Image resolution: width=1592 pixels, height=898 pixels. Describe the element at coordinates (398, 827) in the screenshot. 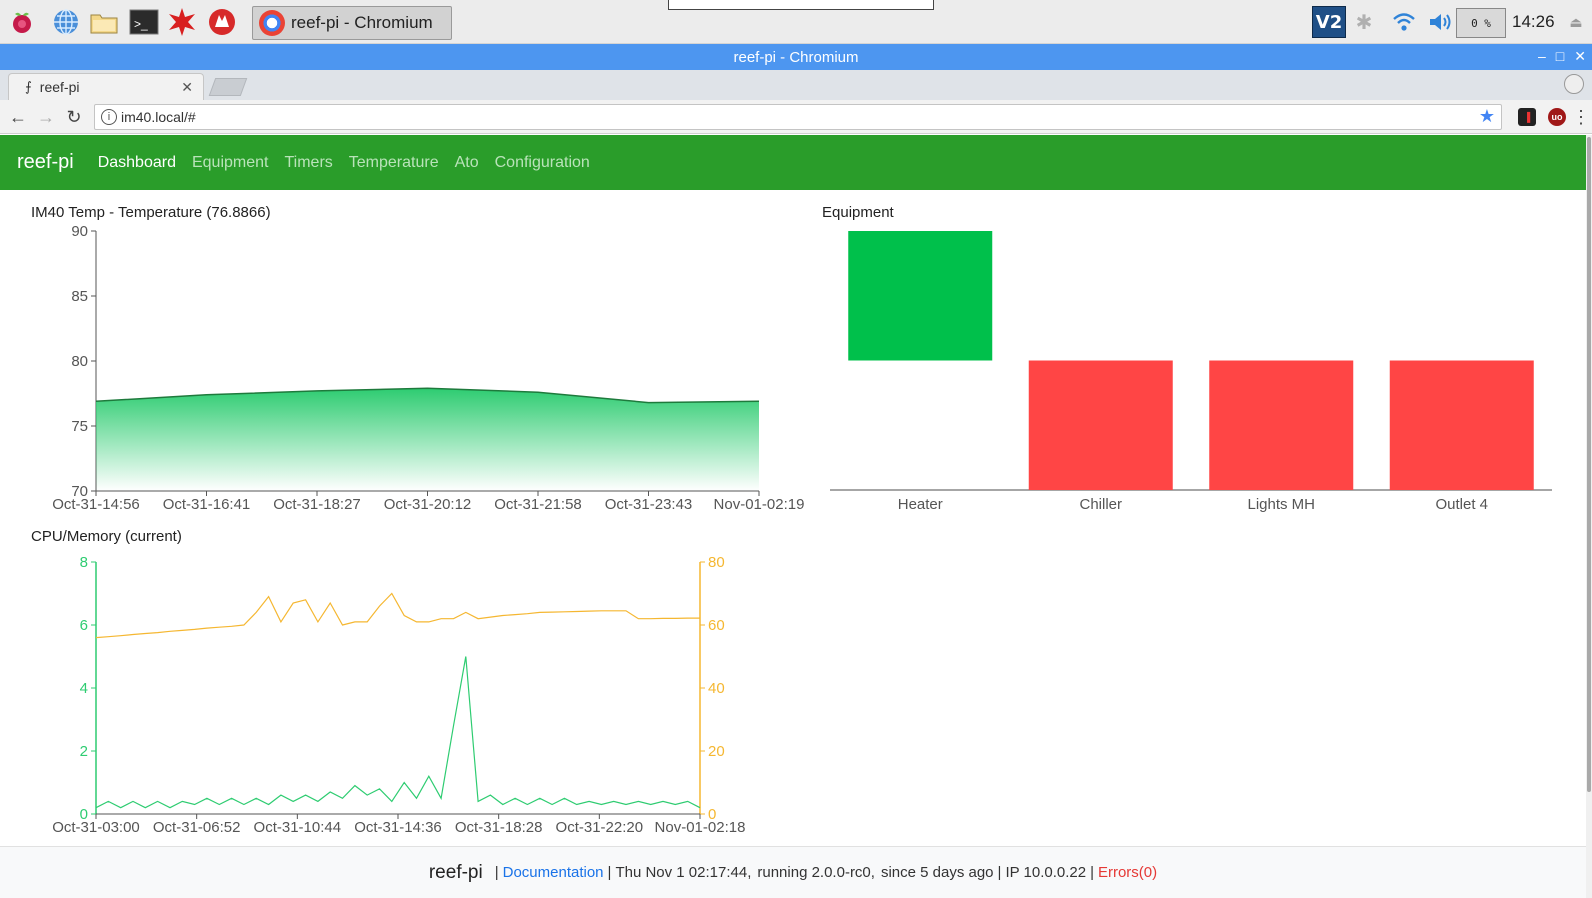

I see `cpu-x-tick-label: Oct-31-14:36` at that location.